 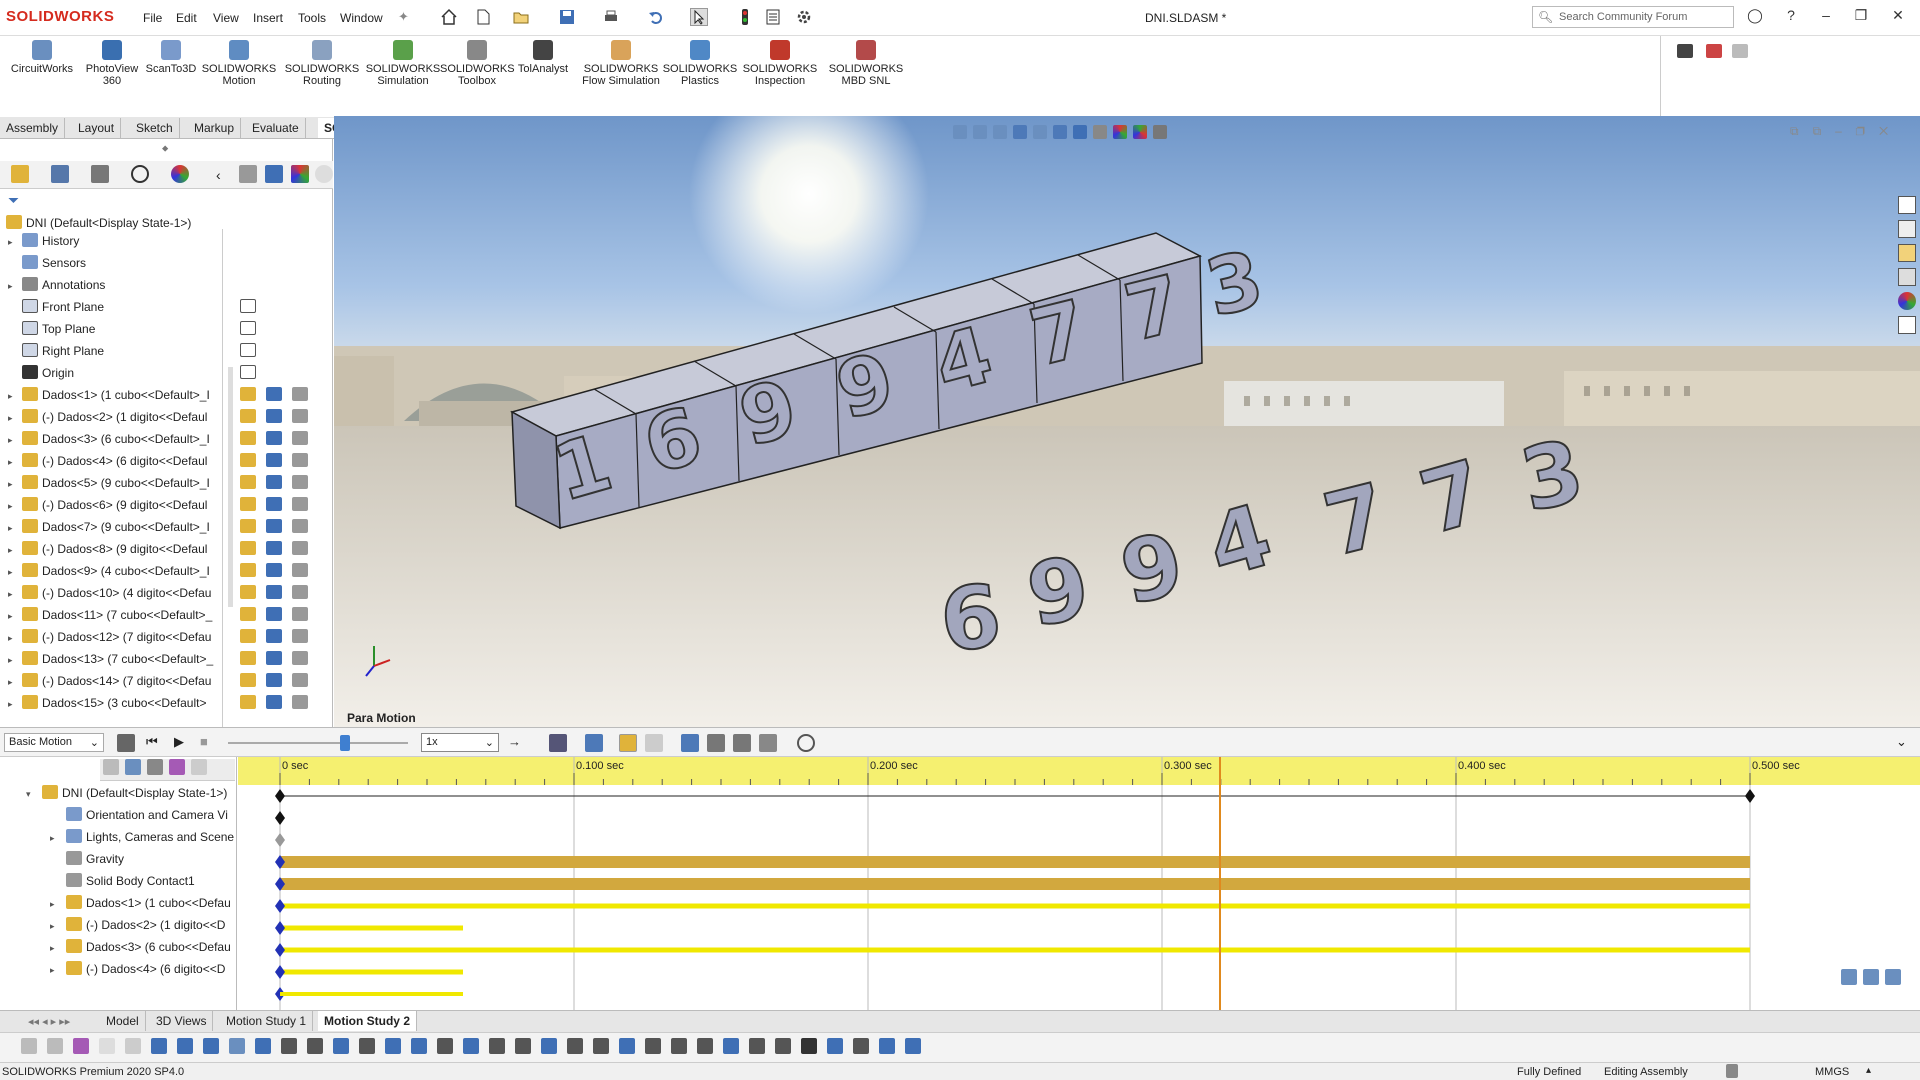 I want to click on display-style-icon, so click(x=1080, y=131).